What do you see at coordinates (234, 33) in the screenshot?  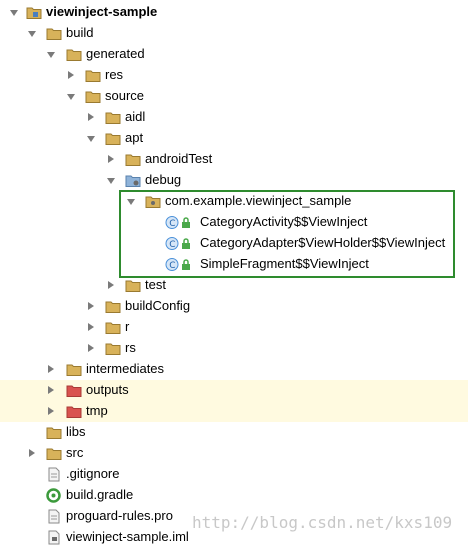 I see `tree-row-build: build` at bounding box center [234, 33].